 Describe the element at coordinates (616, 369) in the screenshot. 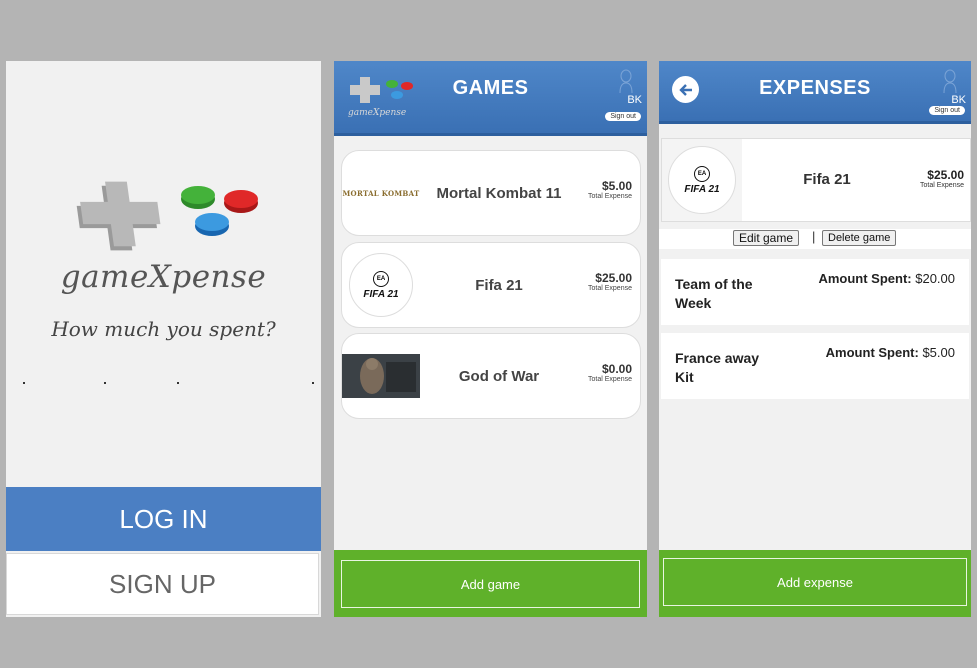

I see `total-amount: $0.00` at that location.